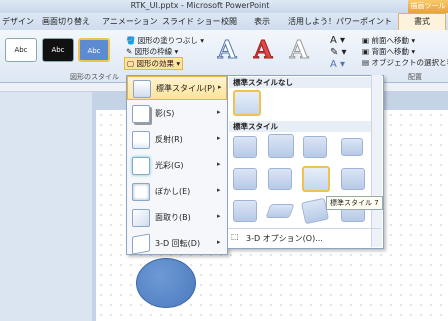 Image resolution: width=448 pixels, height=321 pixels. Describe the element at coordinates (142, 89) in the screenshot. I see `preset-icon` at that location.